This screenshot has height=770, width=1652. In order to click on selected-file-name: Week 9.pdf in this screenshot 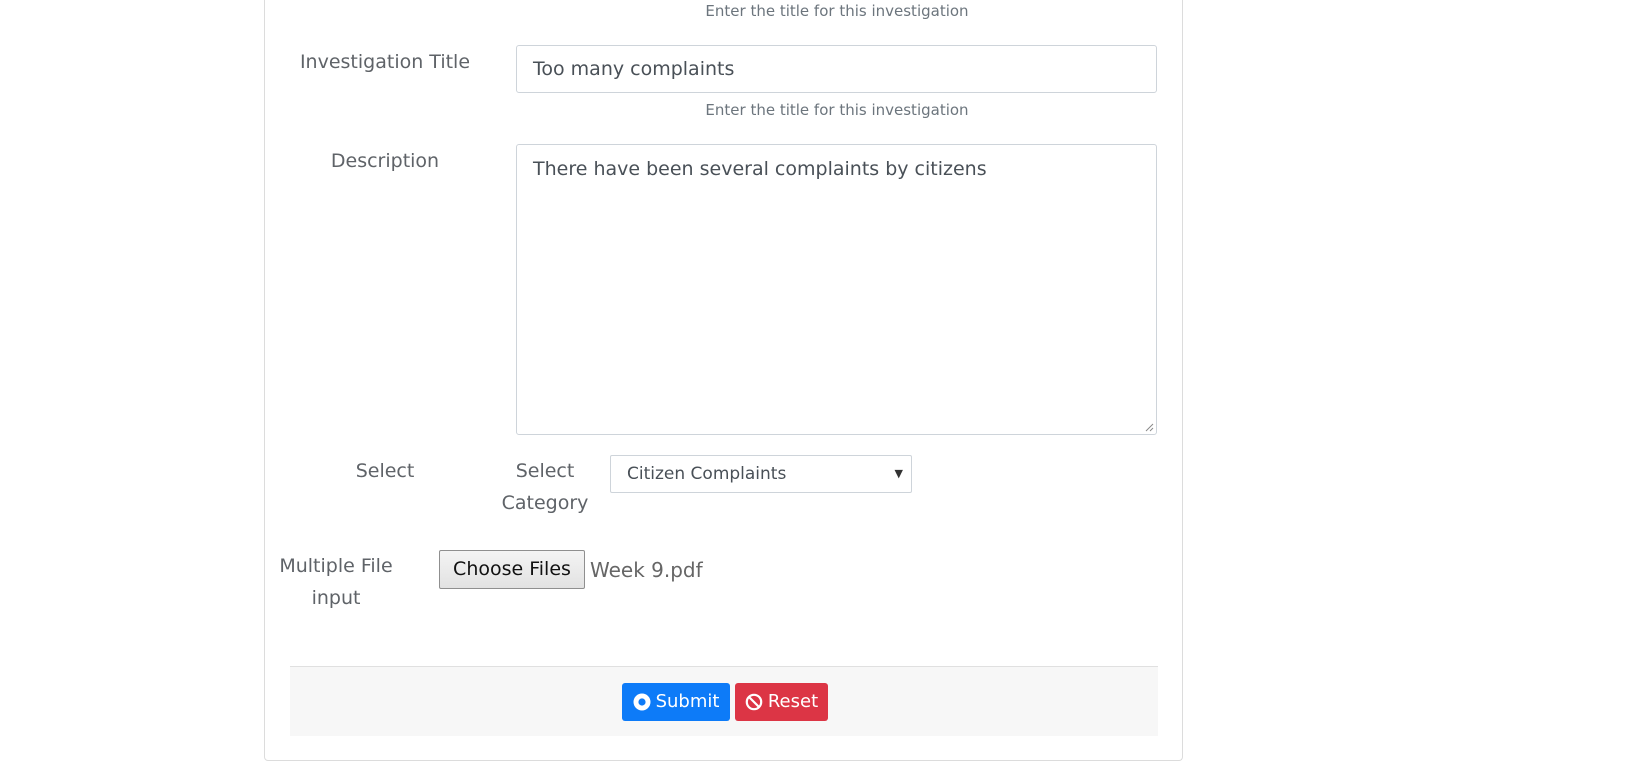, I will do `click(646, 570)`.